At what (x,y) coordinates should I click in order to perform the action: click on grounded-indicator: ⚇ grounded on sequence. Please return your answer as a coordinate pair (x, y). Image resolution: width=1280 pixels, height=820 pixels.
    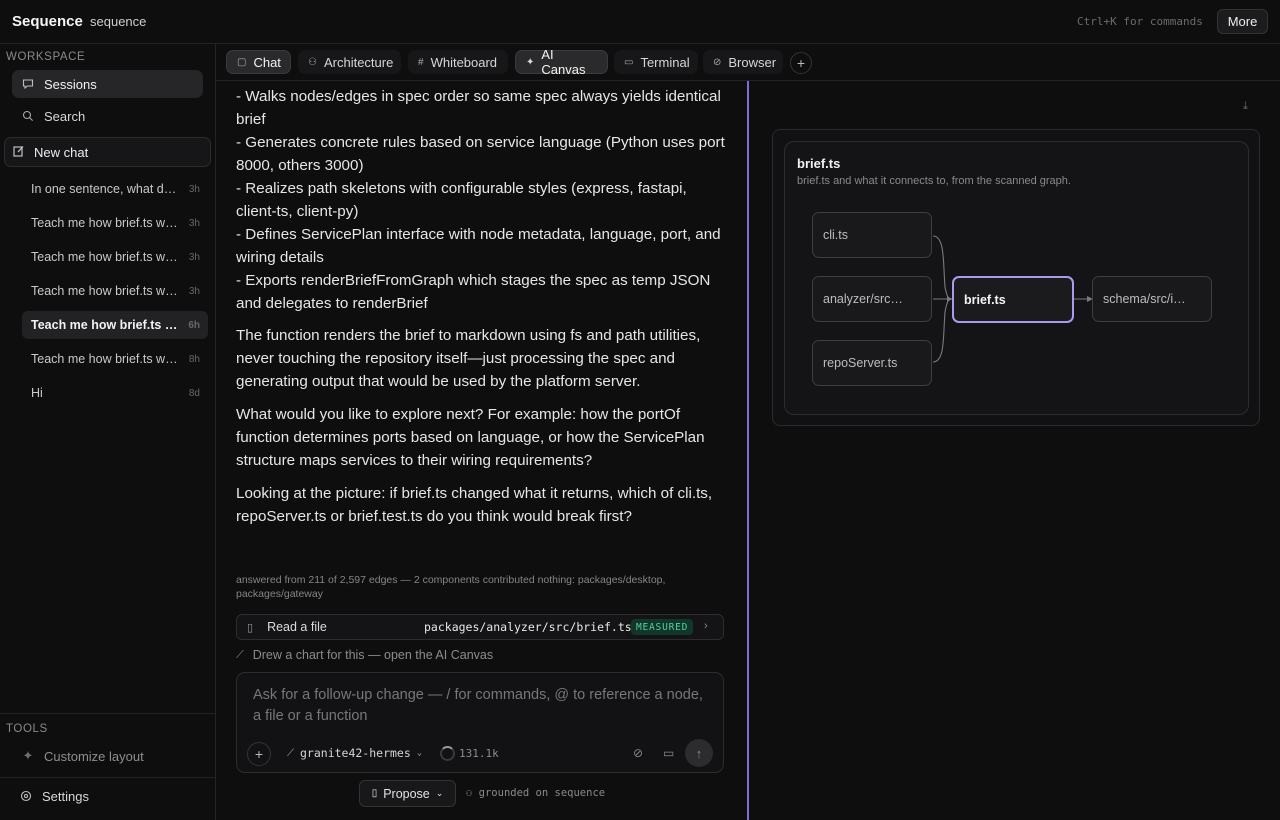
    Looking at the image, I should click on (536, 793).